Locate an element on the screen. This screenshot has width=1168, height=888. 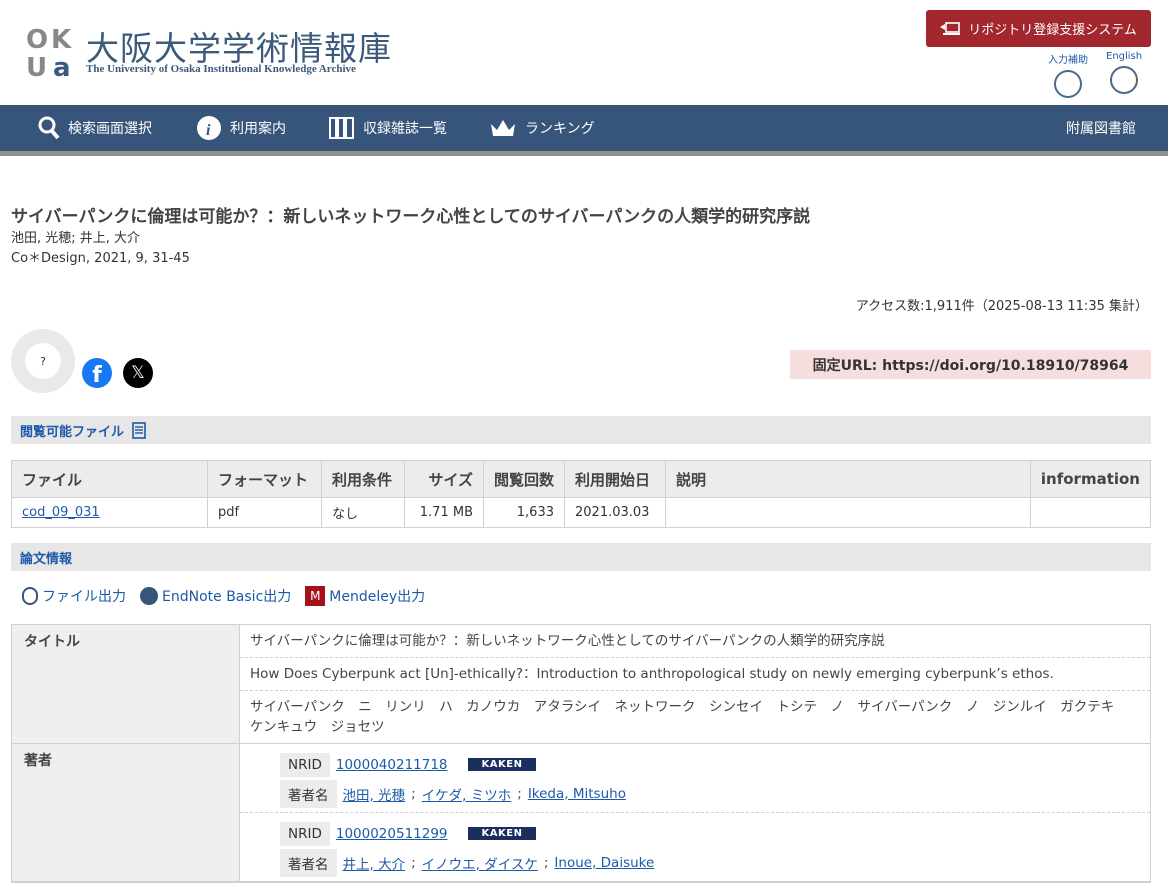
nav-library: 附属図書館 is located at coordinates (1101, 128).